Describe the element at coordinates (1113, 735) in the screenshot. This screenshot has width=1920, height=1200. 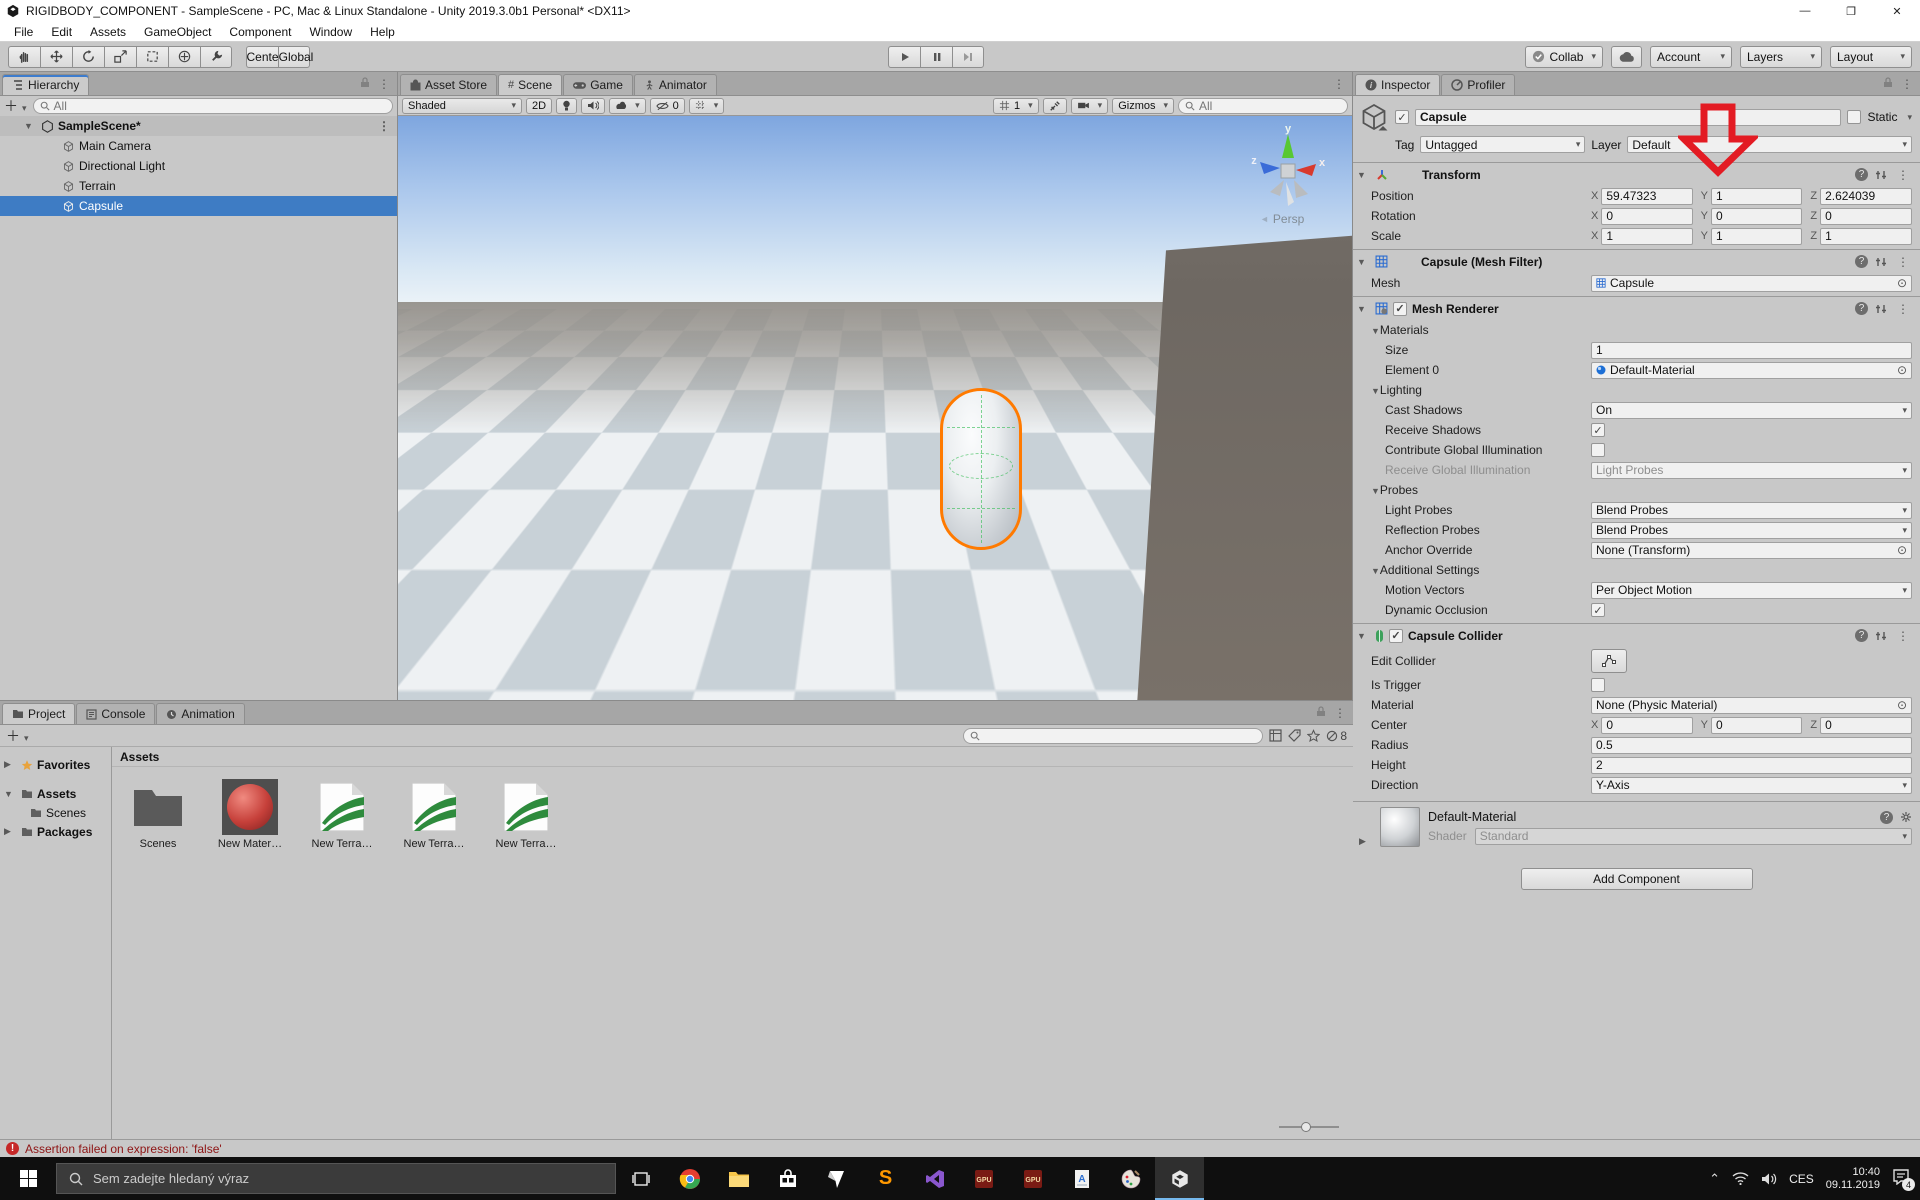
I see `project-search-input` at that location.